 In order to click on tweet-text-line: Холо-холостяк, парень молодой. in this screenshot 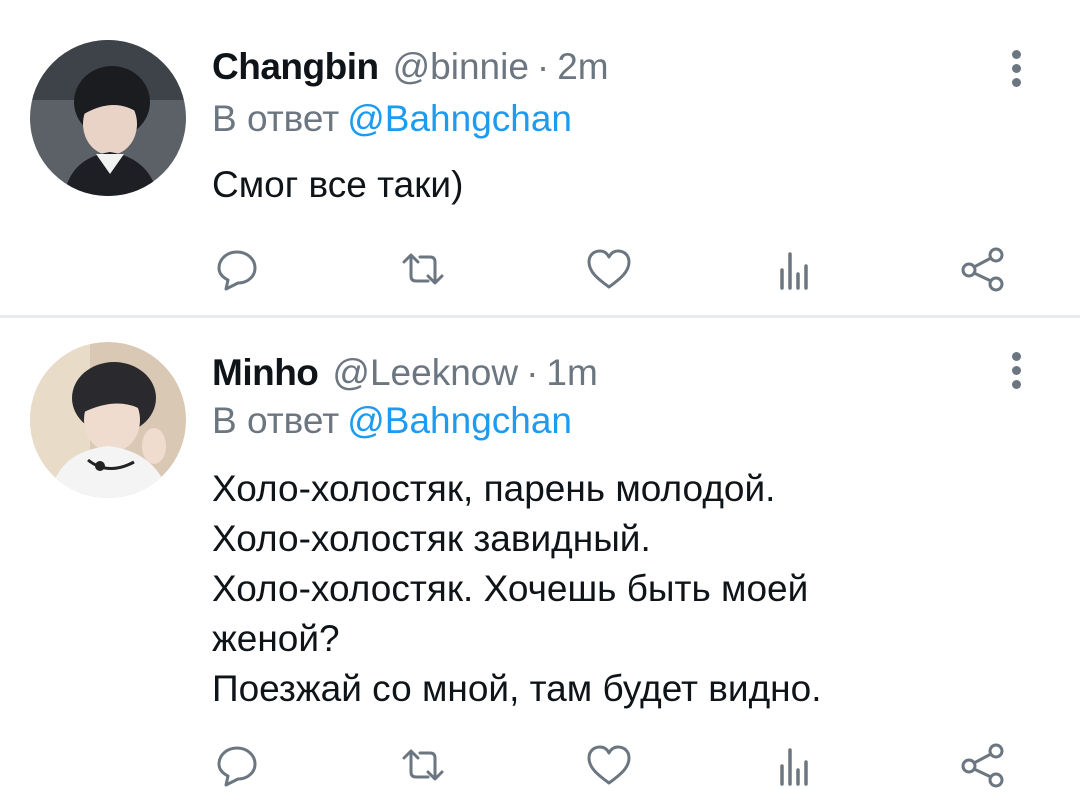, I will do `click(494, 488)`.